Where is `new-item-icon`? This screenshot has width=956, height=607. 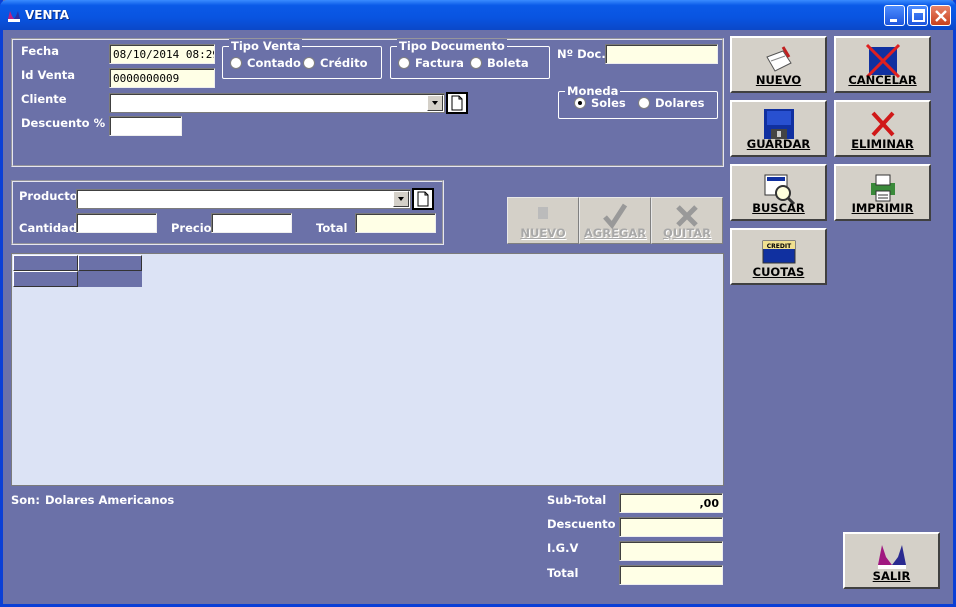 new-item-icon is located at coordinates (543, 213).